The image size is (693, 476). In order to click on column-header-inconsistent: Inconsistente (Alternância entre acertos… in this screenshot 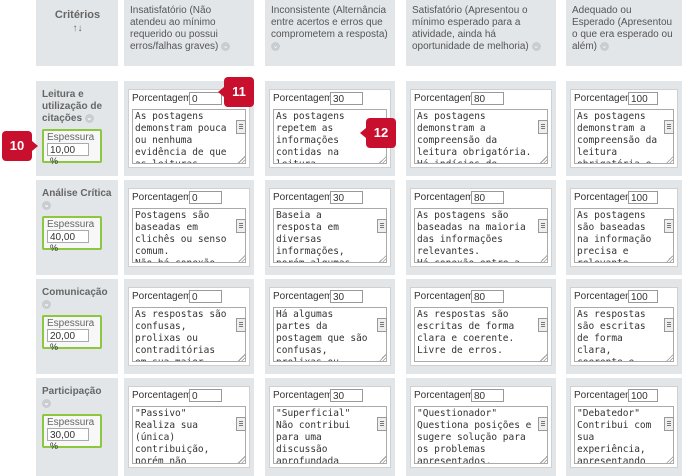, I will do `click(330, 33)`.